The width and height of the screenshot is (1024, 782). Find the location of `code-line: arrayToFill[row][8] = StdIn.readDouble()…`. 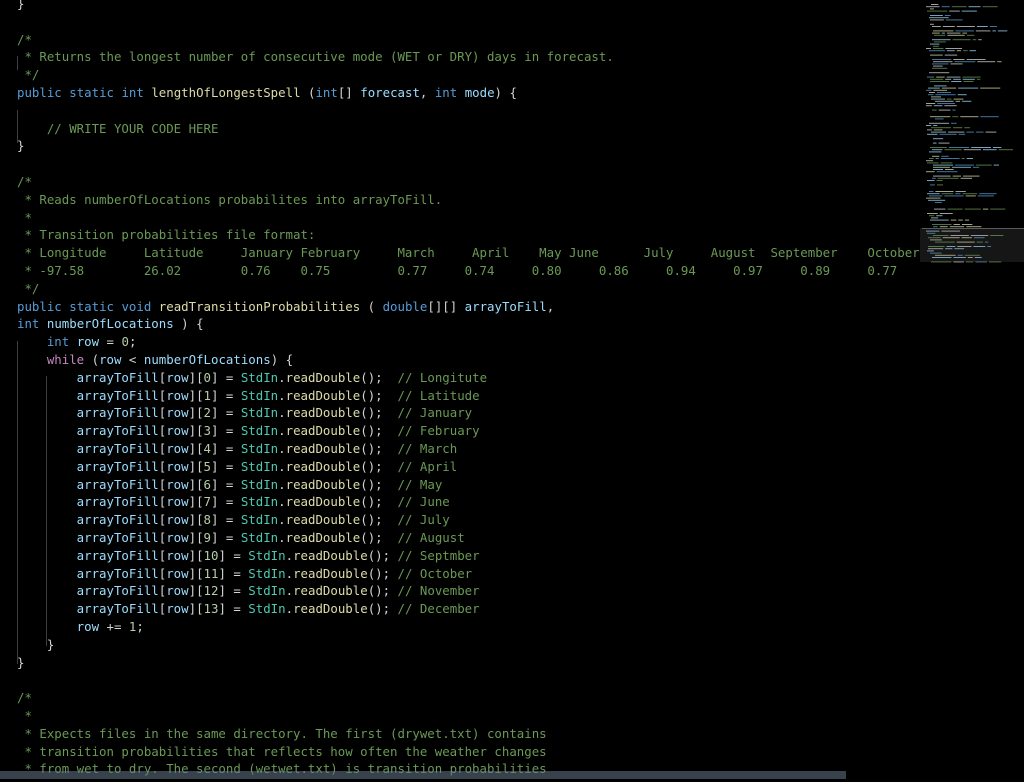

code-line: arrayToFill[row][8] = StdIn.readDouble()… is located at coordinates (233, 520).